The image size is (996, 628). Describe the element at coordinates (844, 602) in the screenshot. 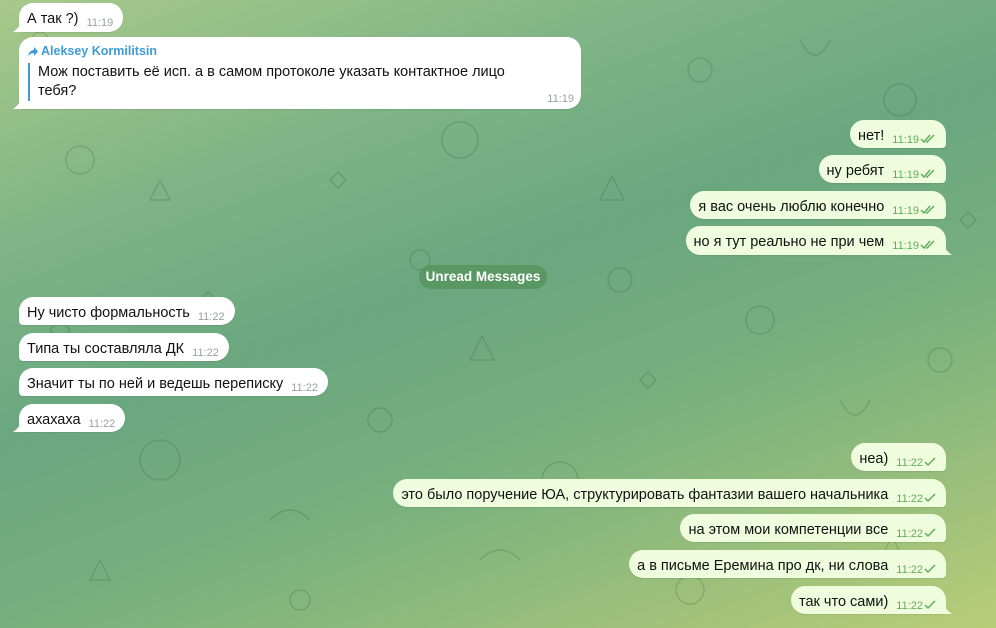

I see `message-text: так что сами)` at that location.